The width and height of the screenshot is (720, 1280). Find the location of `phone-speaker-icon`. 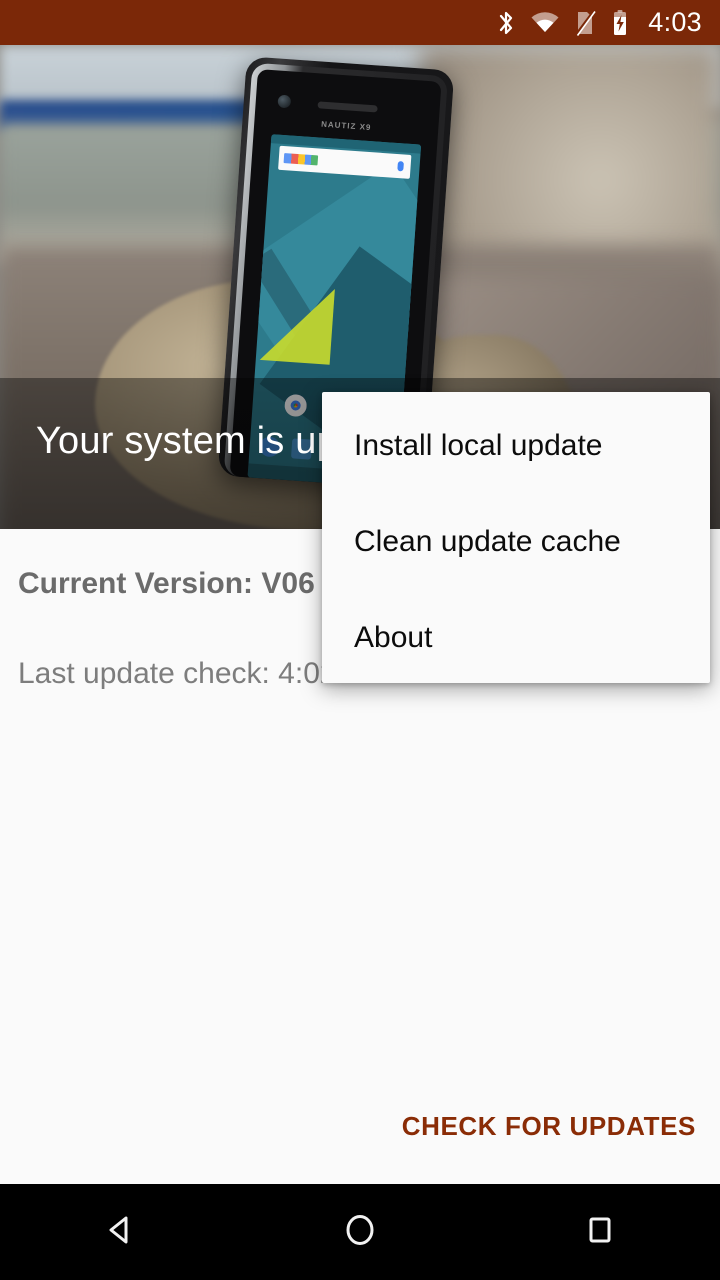

phone-speaker-icon is located at coordinates (347, 107).